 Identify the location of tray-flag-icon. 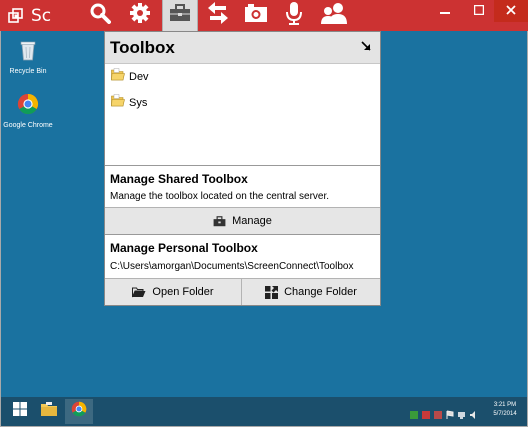
(450, 413).